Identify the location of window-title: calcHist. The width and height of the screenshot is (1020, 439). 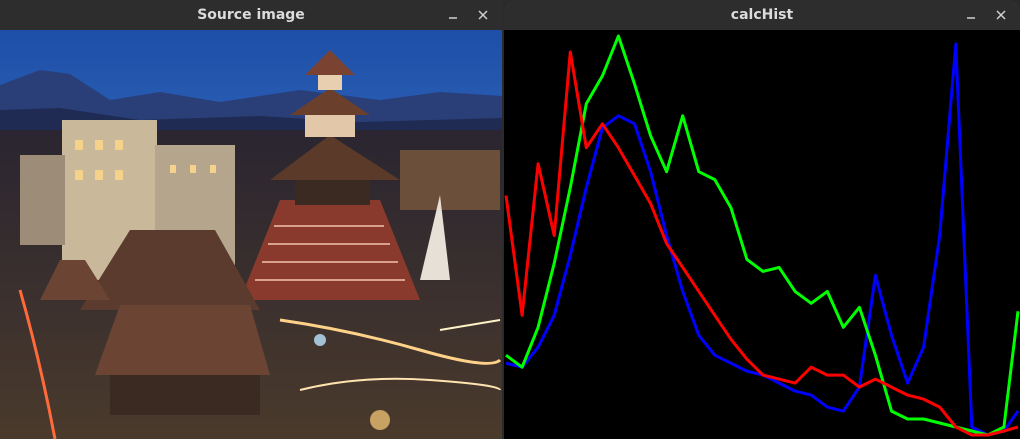
(762, 15).